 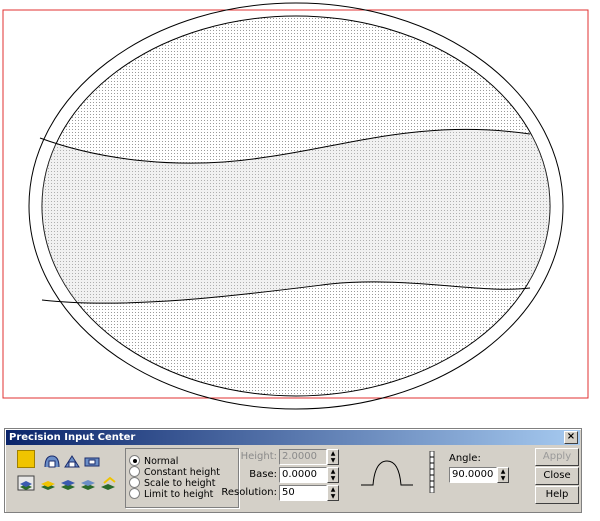 What do you see at coordinates (432, 472) in the screenshot?
I see `height-slider` at bounding box center [432, 472].